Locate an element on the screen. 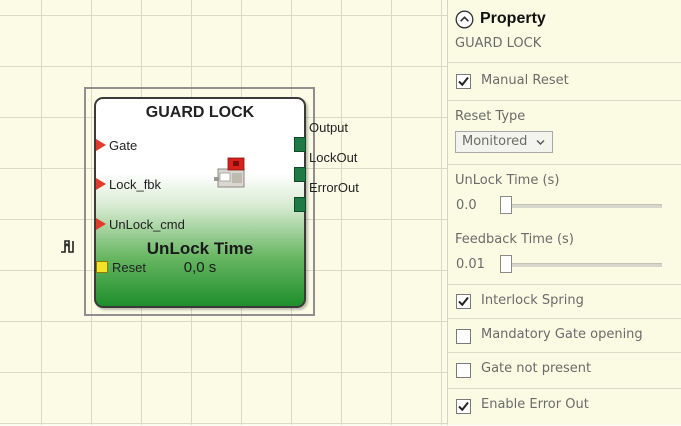 The image size is (681, 426). input-port-gate: Gate is located at coordinates (116, 145).